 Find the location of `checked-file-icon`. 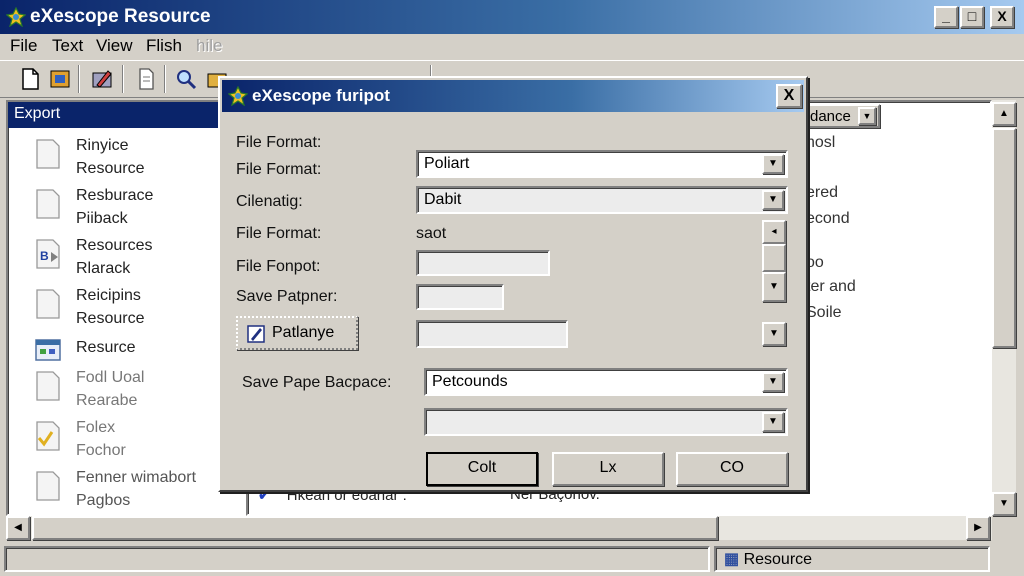

checked-file-icon is located at coordinates (48, 436).